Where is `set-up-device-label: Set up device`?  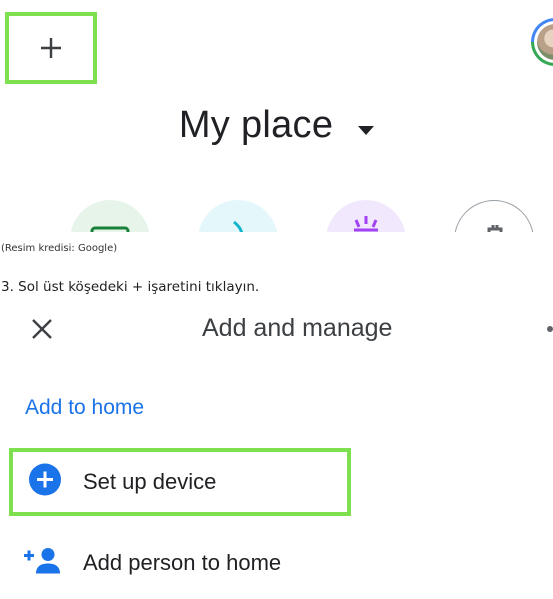
set-up-device-label: Set up device is located at coordinates (150, 481).